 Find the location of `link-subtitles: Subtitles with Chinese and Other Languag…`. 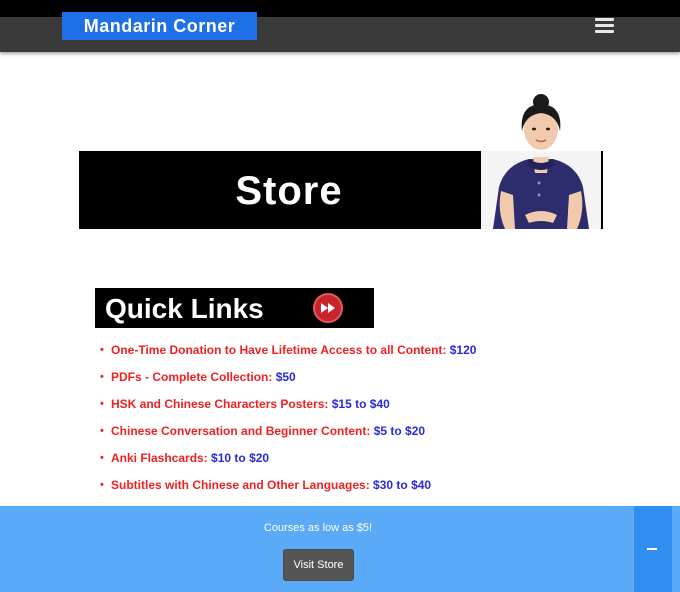

link-subtitles: Subtitles with Chinese and Other Languag… is located at coordinates (240, 485).